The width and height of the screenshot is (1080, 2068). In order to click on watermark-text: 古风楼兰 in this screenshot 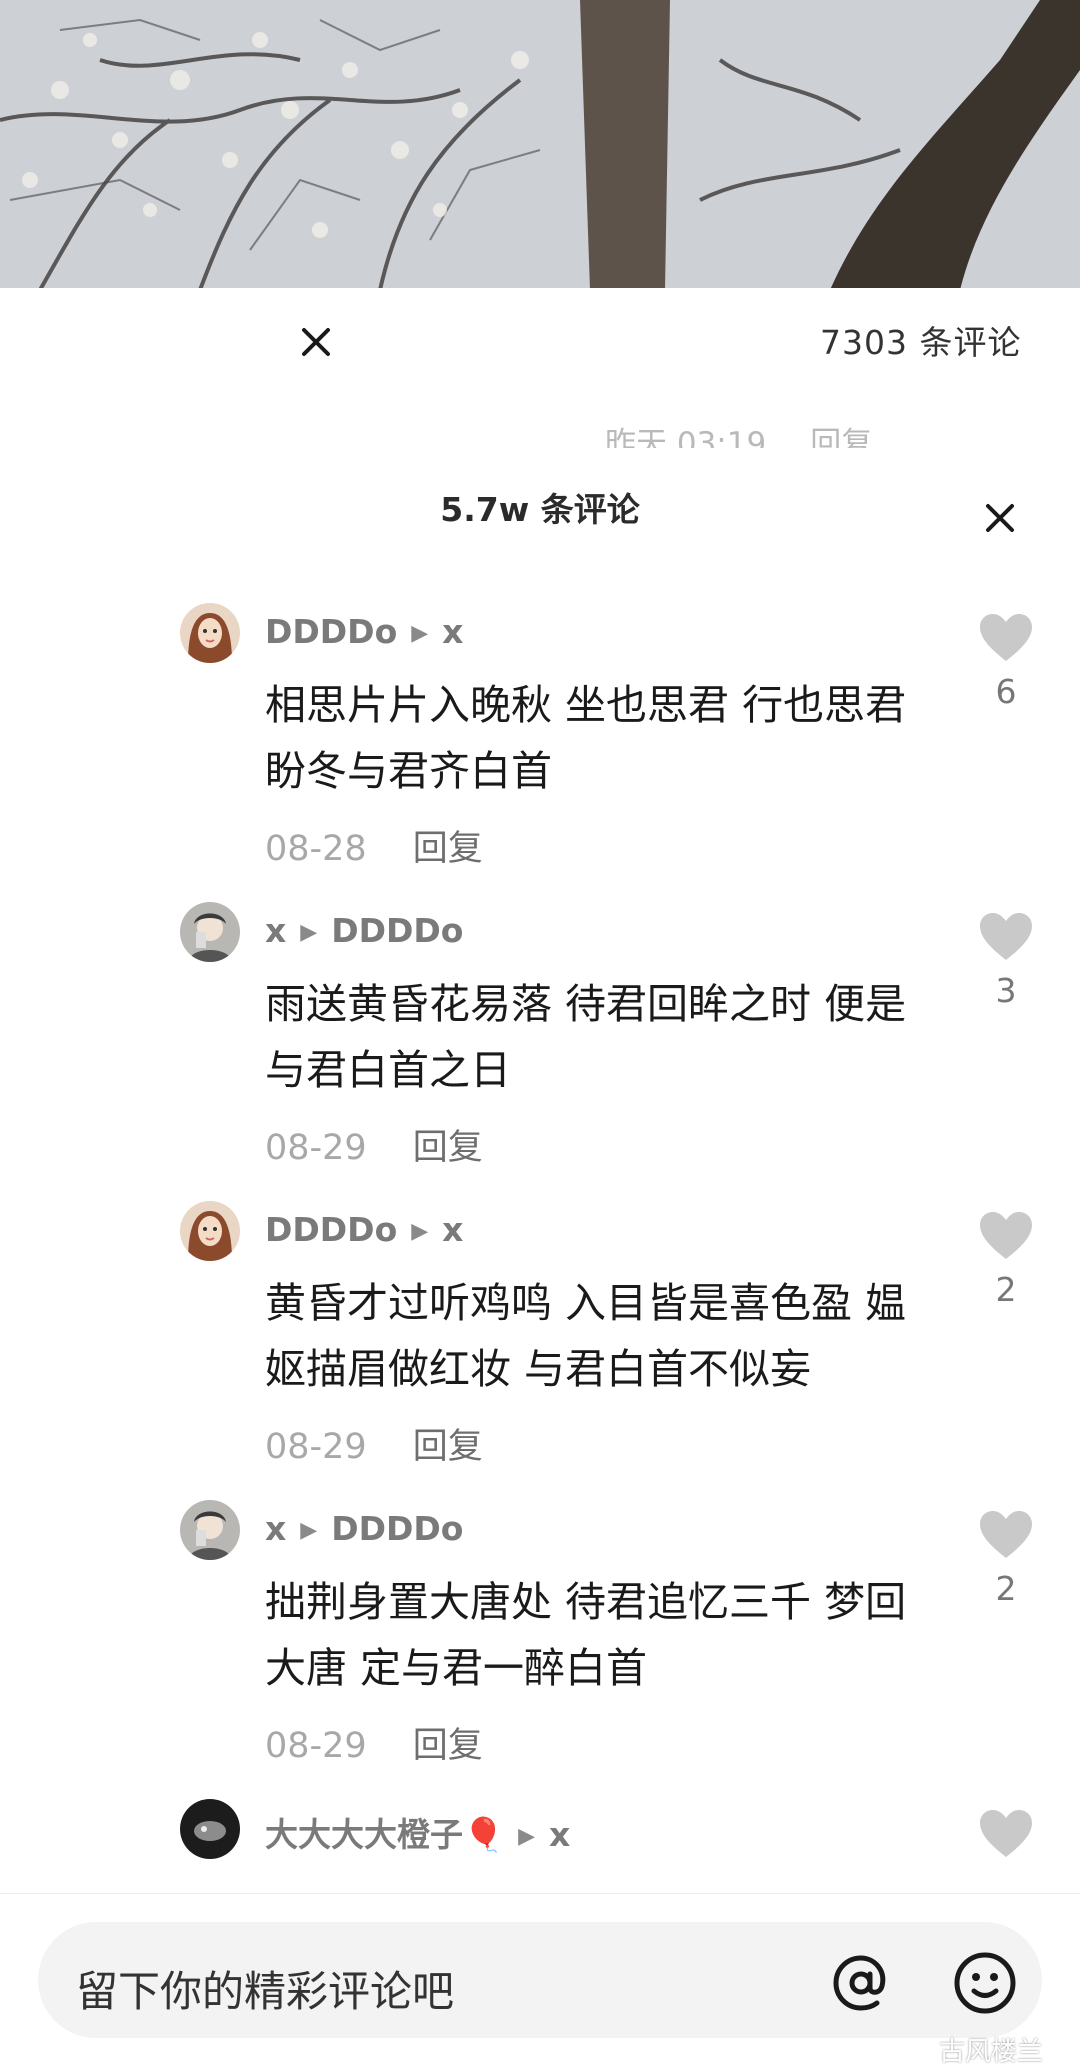, I will do `click(991, 2052)`.